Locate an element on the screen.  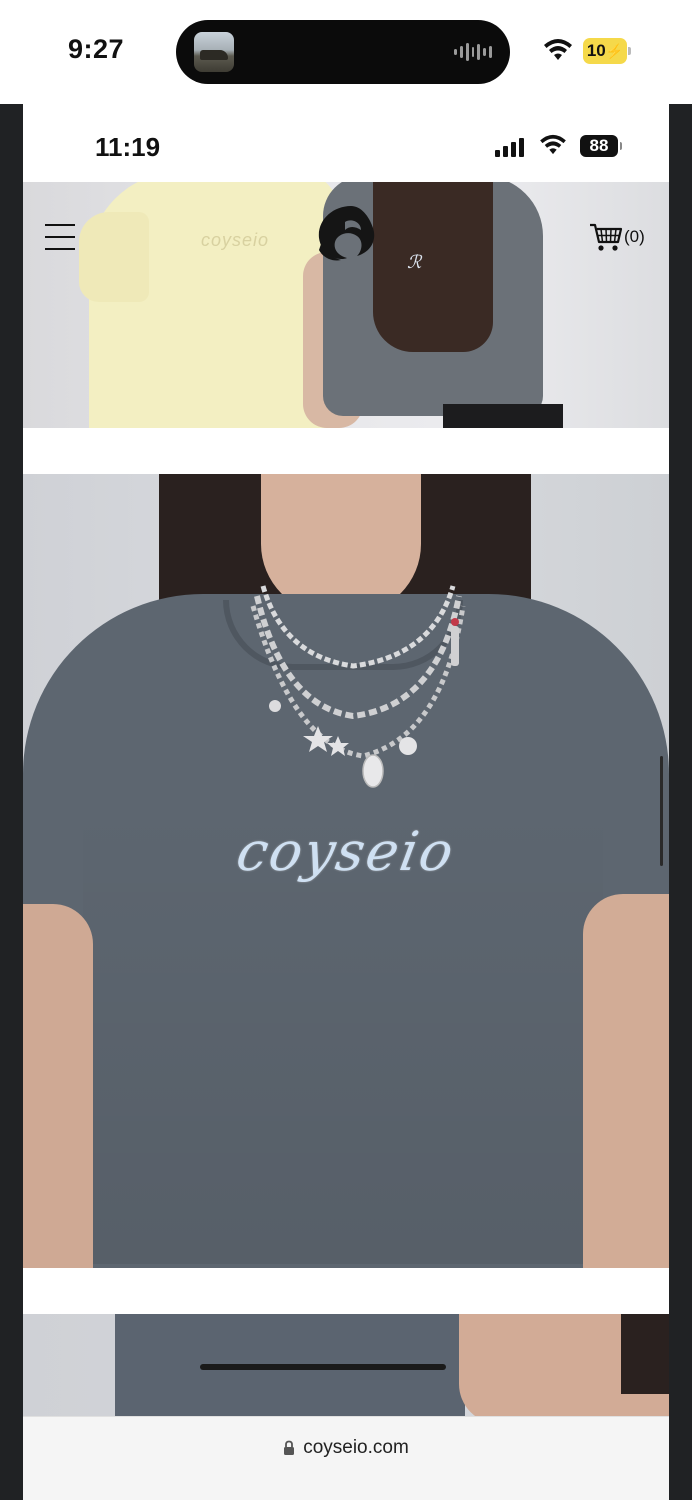
outer-clock: 9:27 is located at coordinates (96, 49).